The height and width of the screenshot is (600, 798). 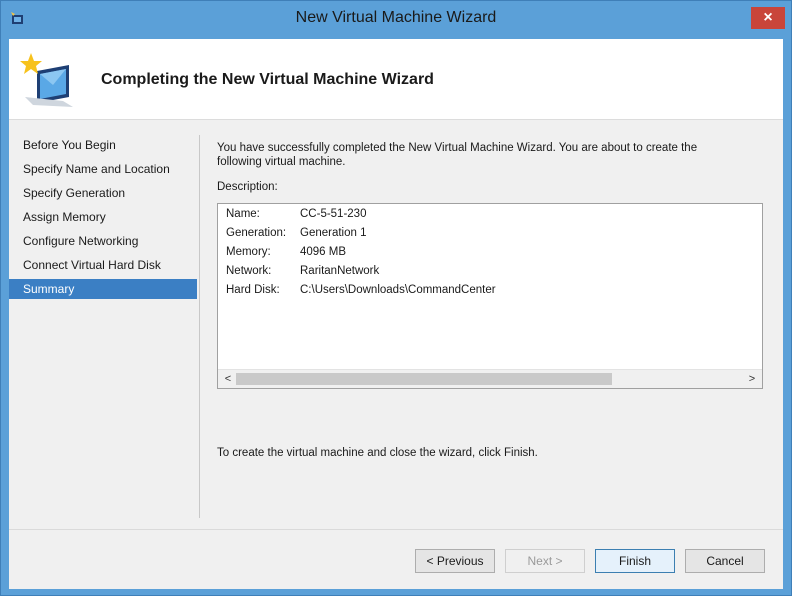 What do you see at coordinates (333, 233) in the screenshot?
I see `description-value: Generation 1` at bounding box center [333, 233].